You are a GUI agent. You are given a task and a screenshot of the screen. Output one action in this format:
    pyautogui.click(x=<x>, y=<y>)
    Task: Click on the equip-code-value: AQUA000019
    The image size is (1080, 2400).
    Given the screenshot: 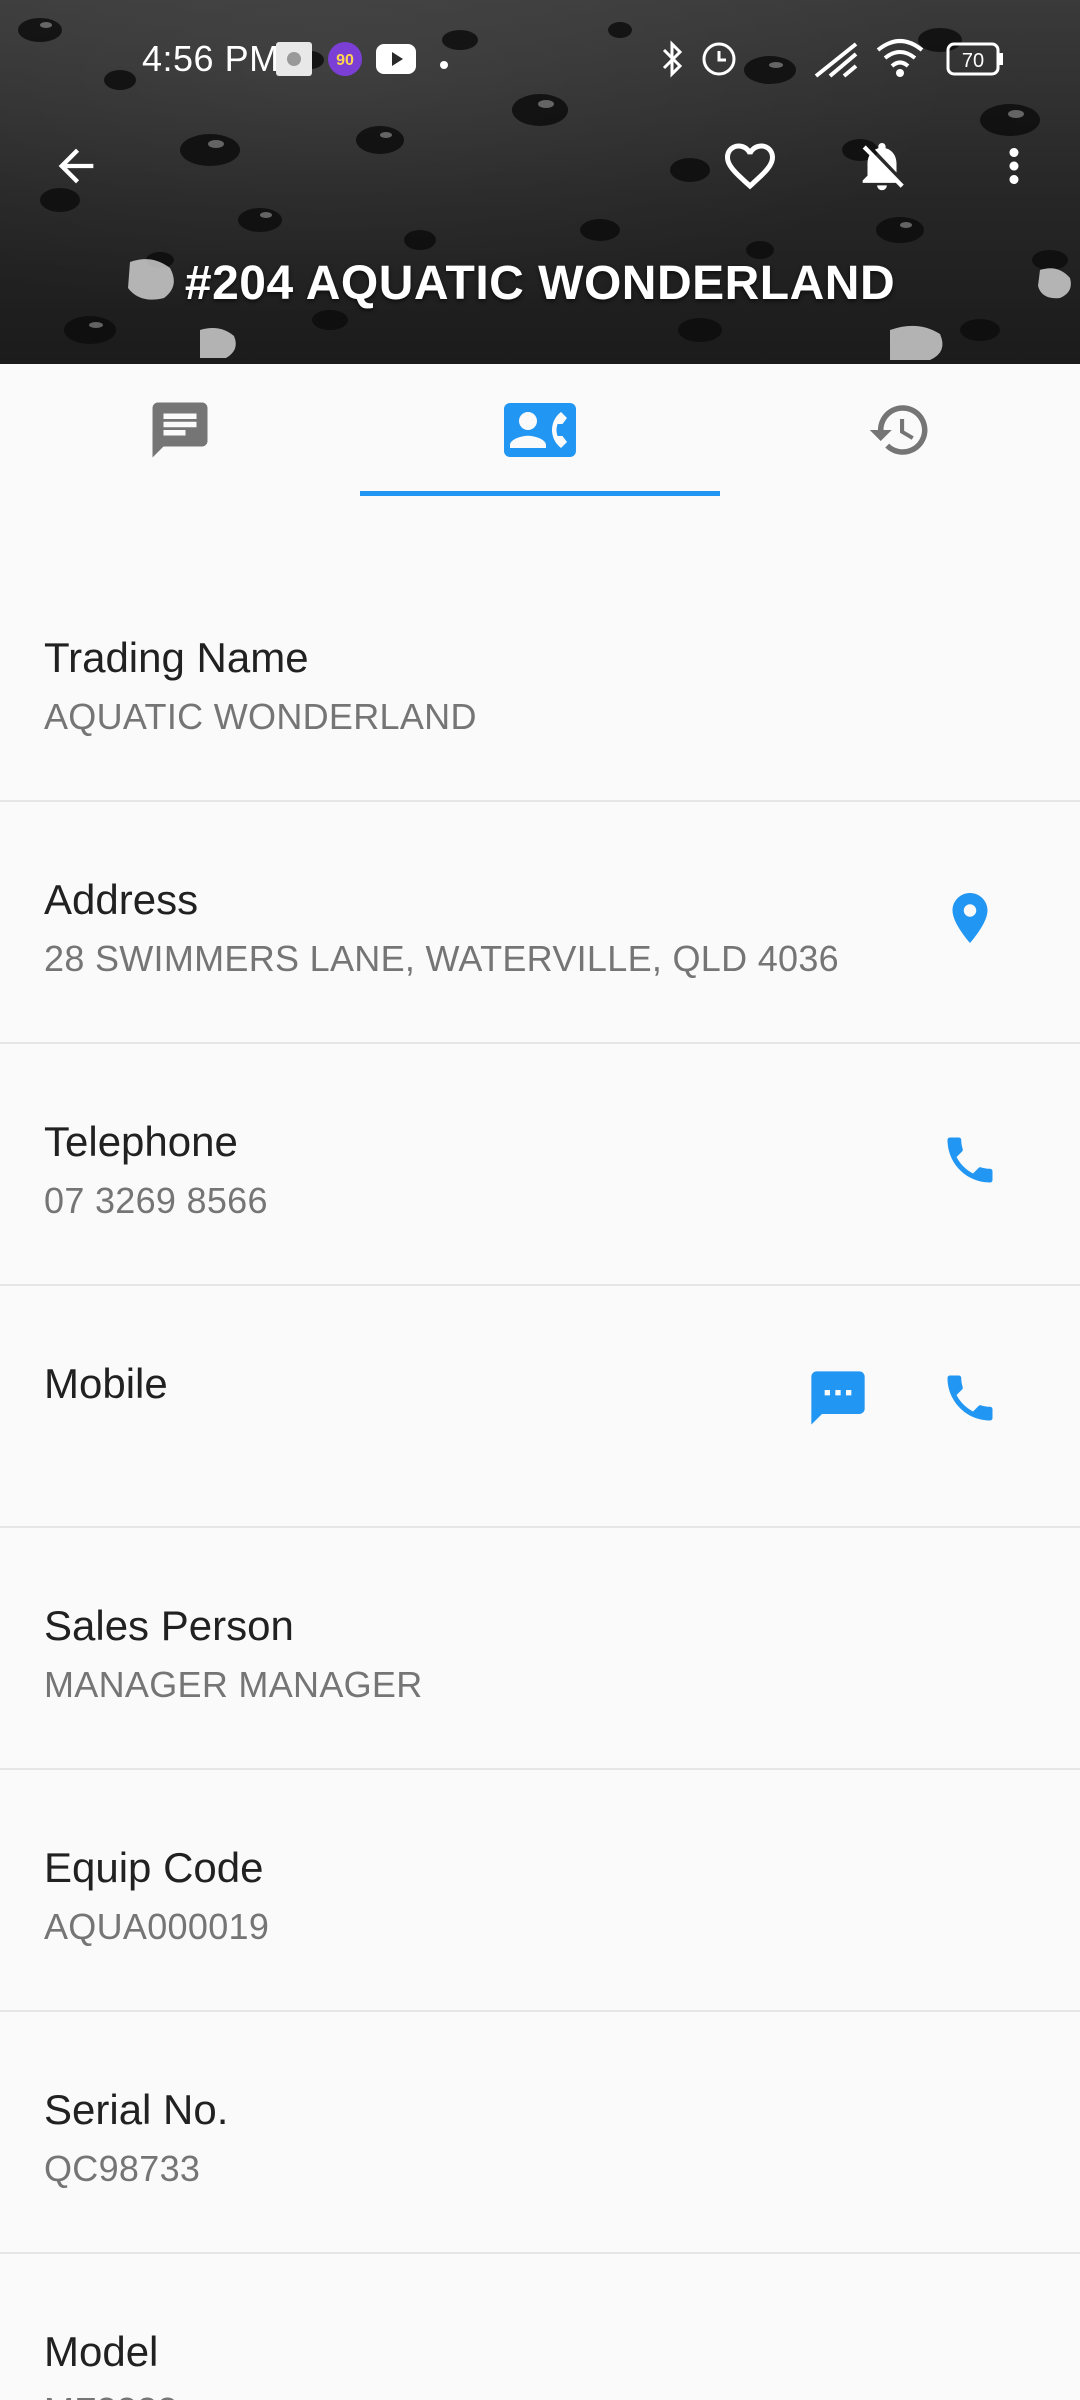 What is the action you would take?
    pyautogui.click(x=157, y=1926)
    